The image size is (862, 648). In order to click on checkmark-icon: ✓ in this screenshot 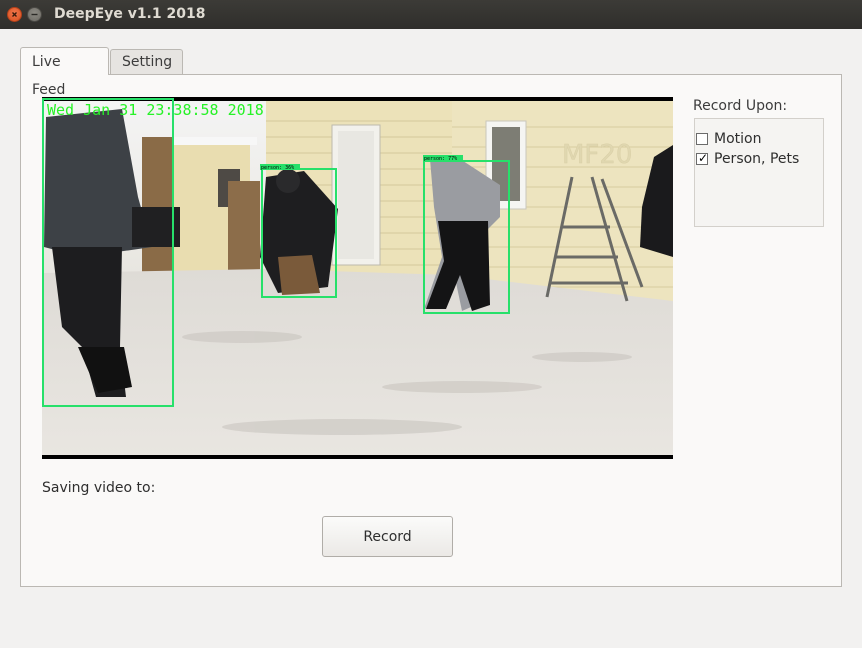, I will do `click(703, 158)`.